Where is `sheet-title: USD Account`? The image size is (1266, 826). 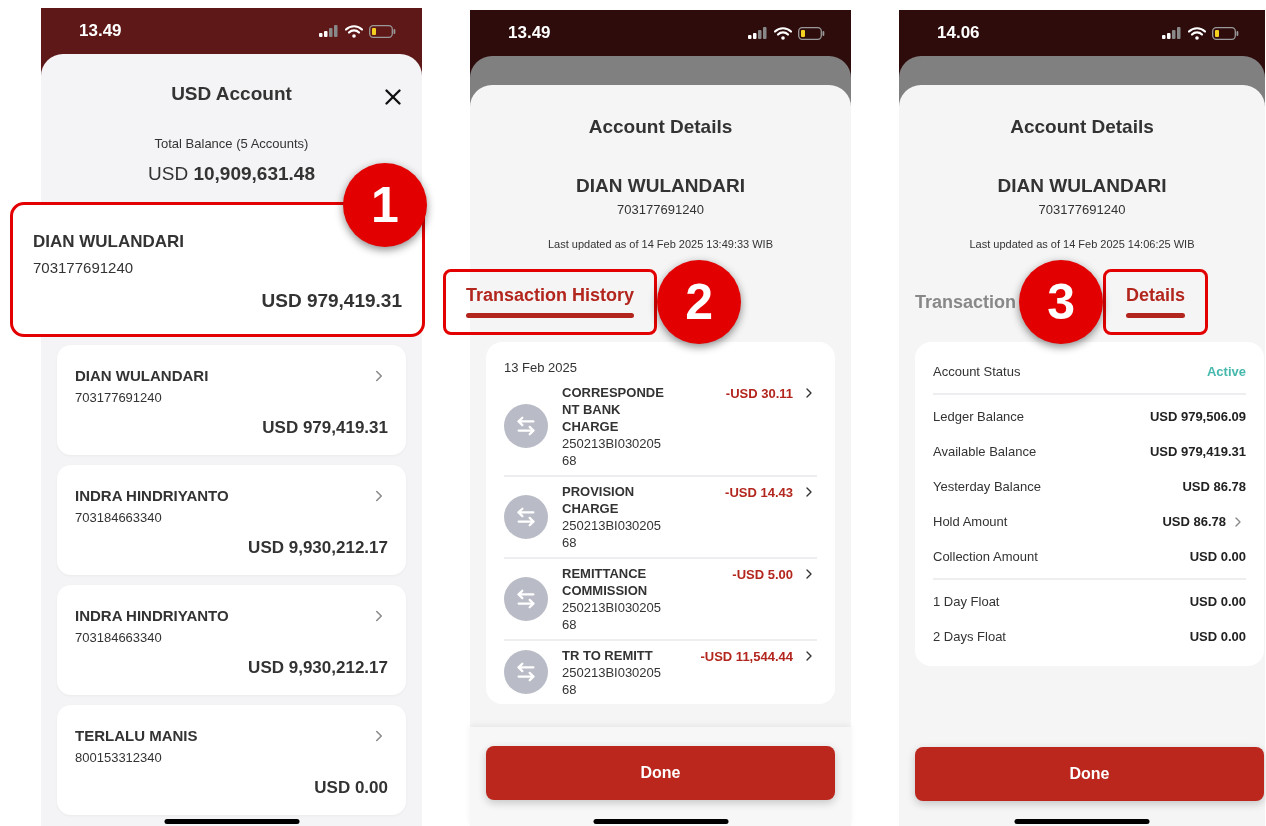
sheet-title: USD Account is located at coordinates (231, 93).